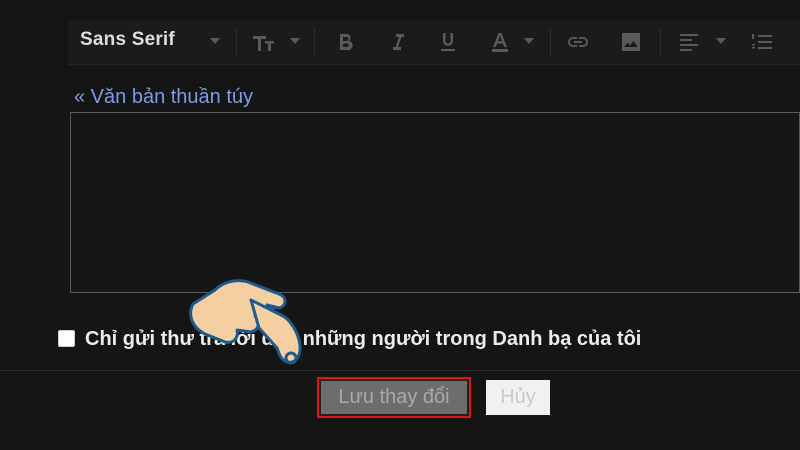 The width and height of the screenshot is (800, 450). I want to click on save-changes-button: Lưu thay đổi, so click(394, 397).